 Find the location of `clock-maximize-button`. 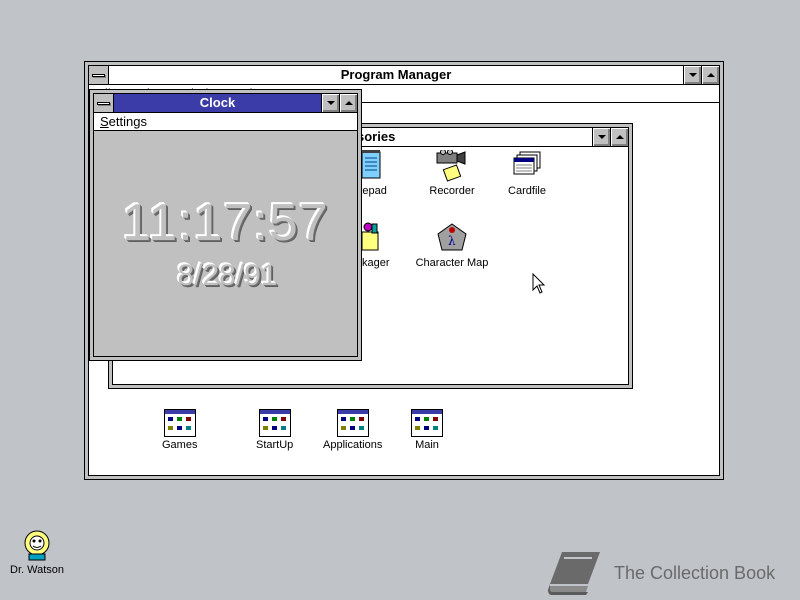

clock-maximize-button is located at coordinates (348, 103).